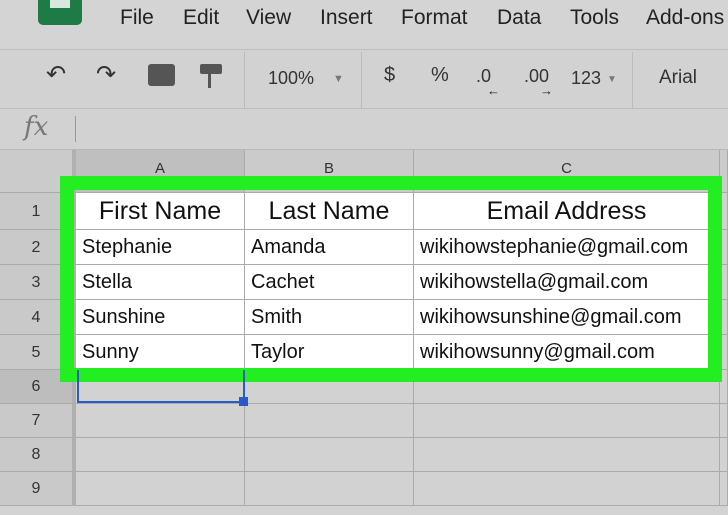  I want to click on paint-format-icon, so click(211, 69).